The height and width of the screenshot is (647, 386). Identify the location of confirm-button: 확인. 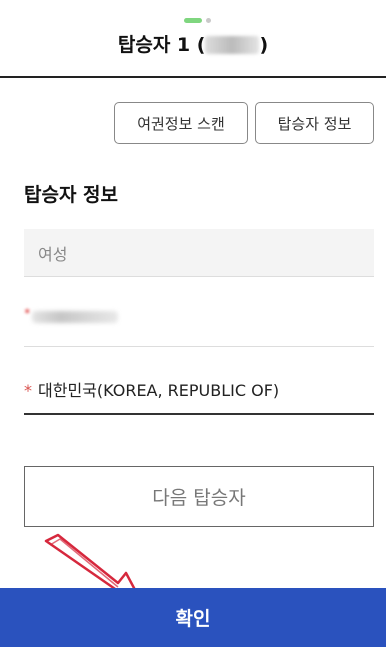
(193, 617).